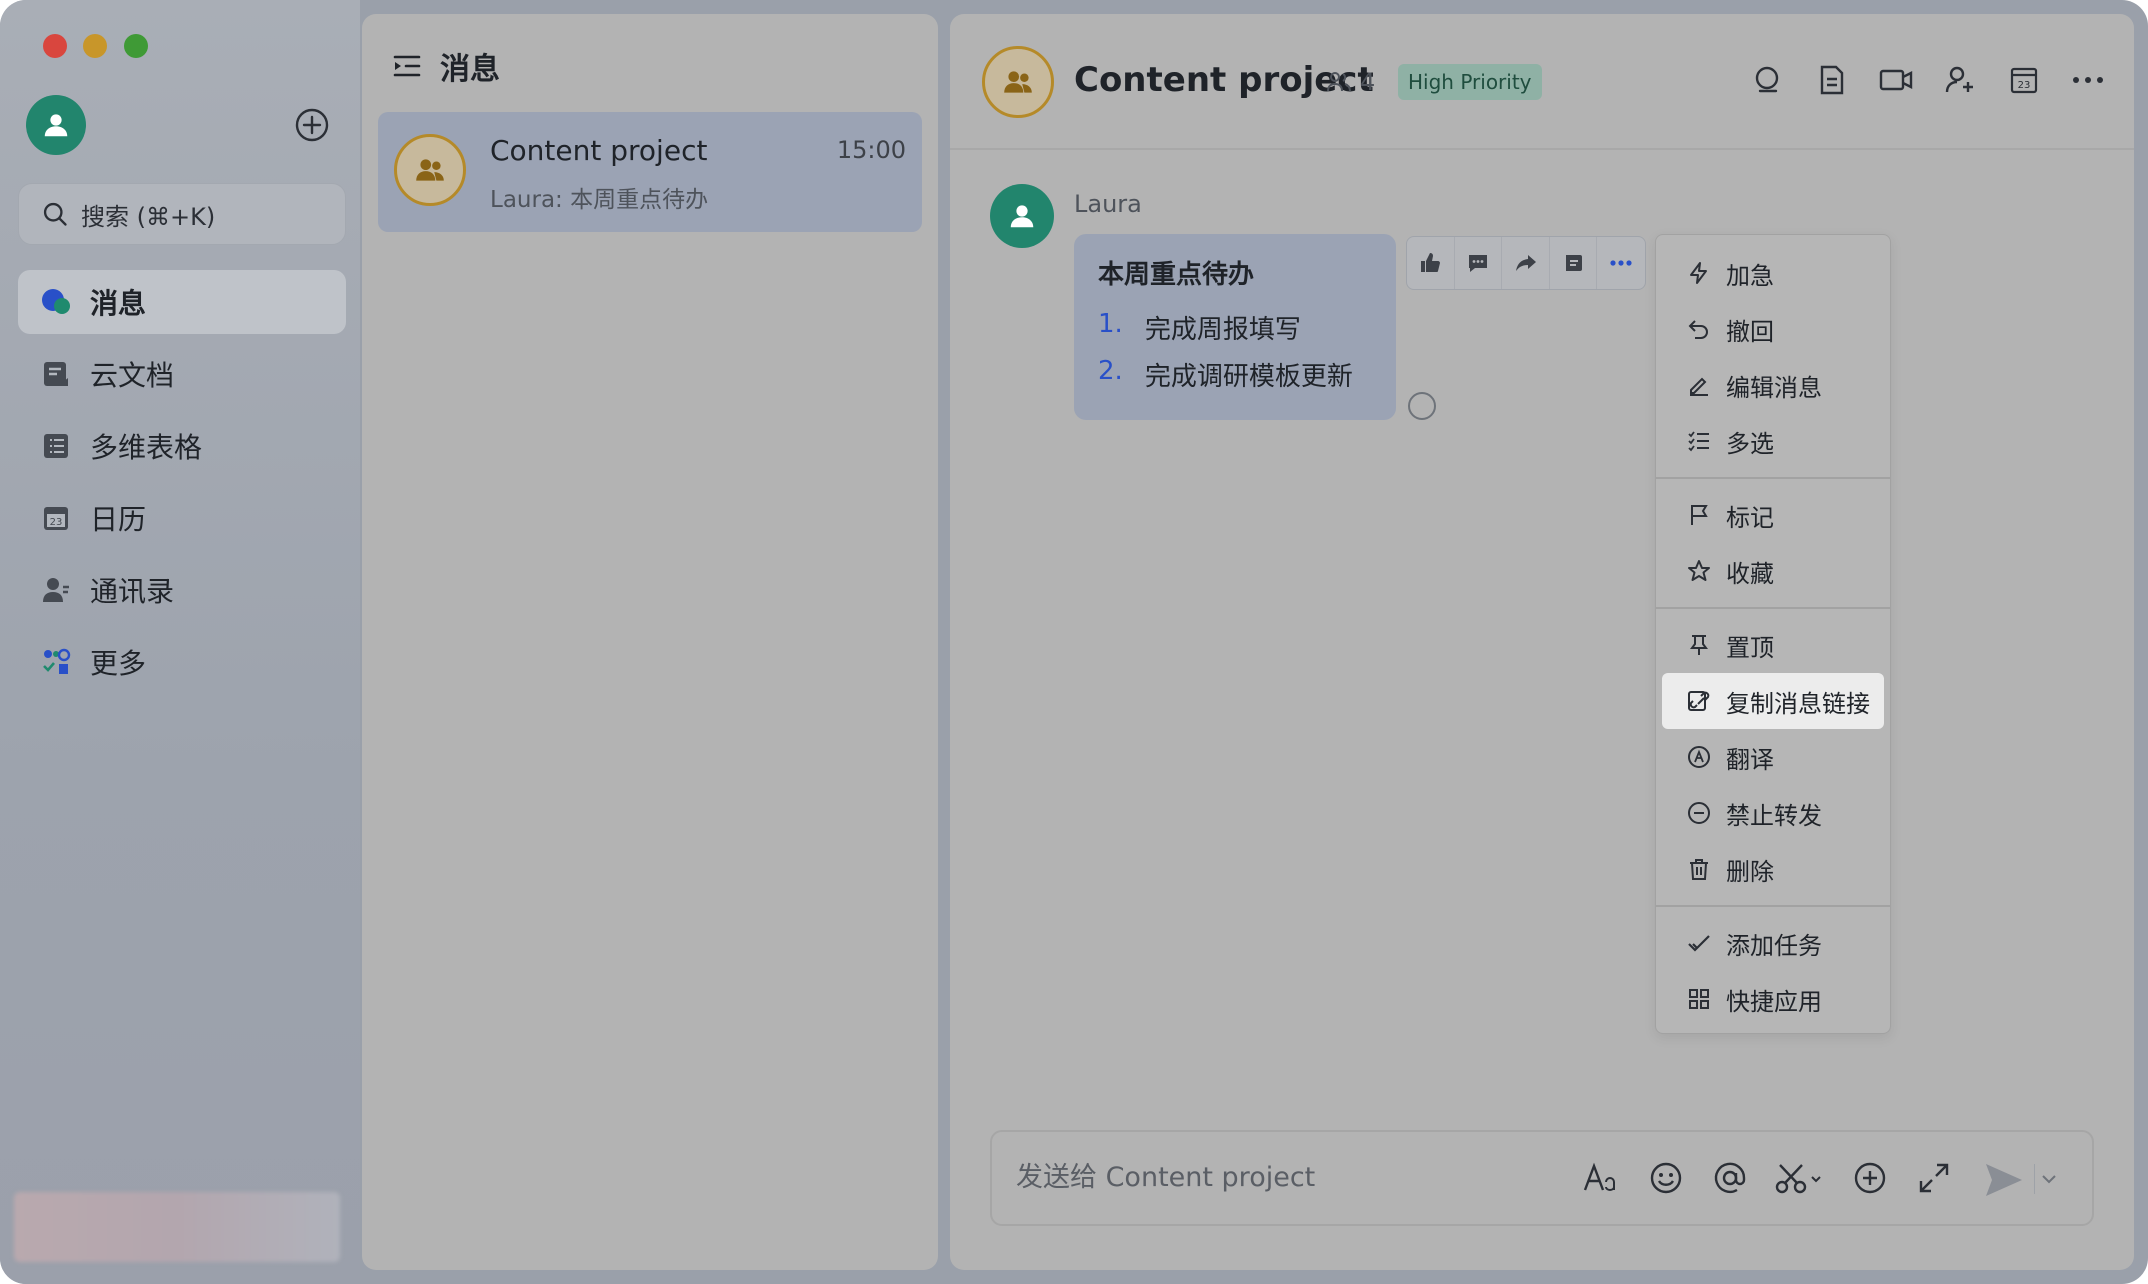 The width and height of the screenshot is (2148, 1284). I want to click on quote-button, so click(1574, 263).